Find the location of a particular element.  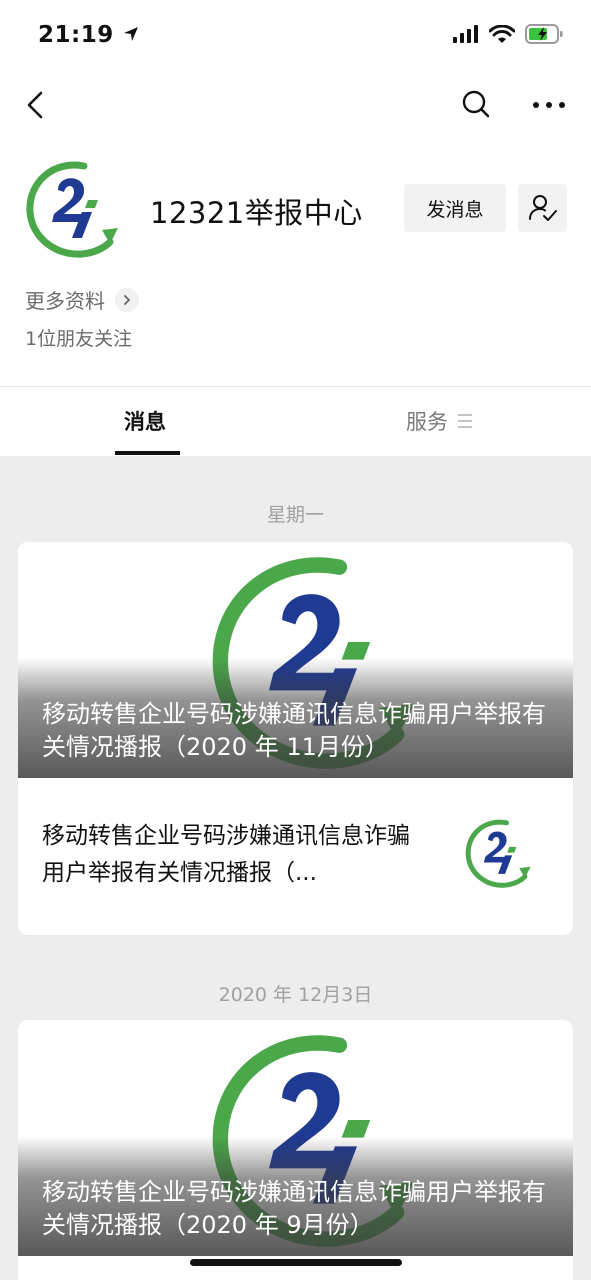

followers-count: 1位朋友关注 is located at coordinates (79, 339).